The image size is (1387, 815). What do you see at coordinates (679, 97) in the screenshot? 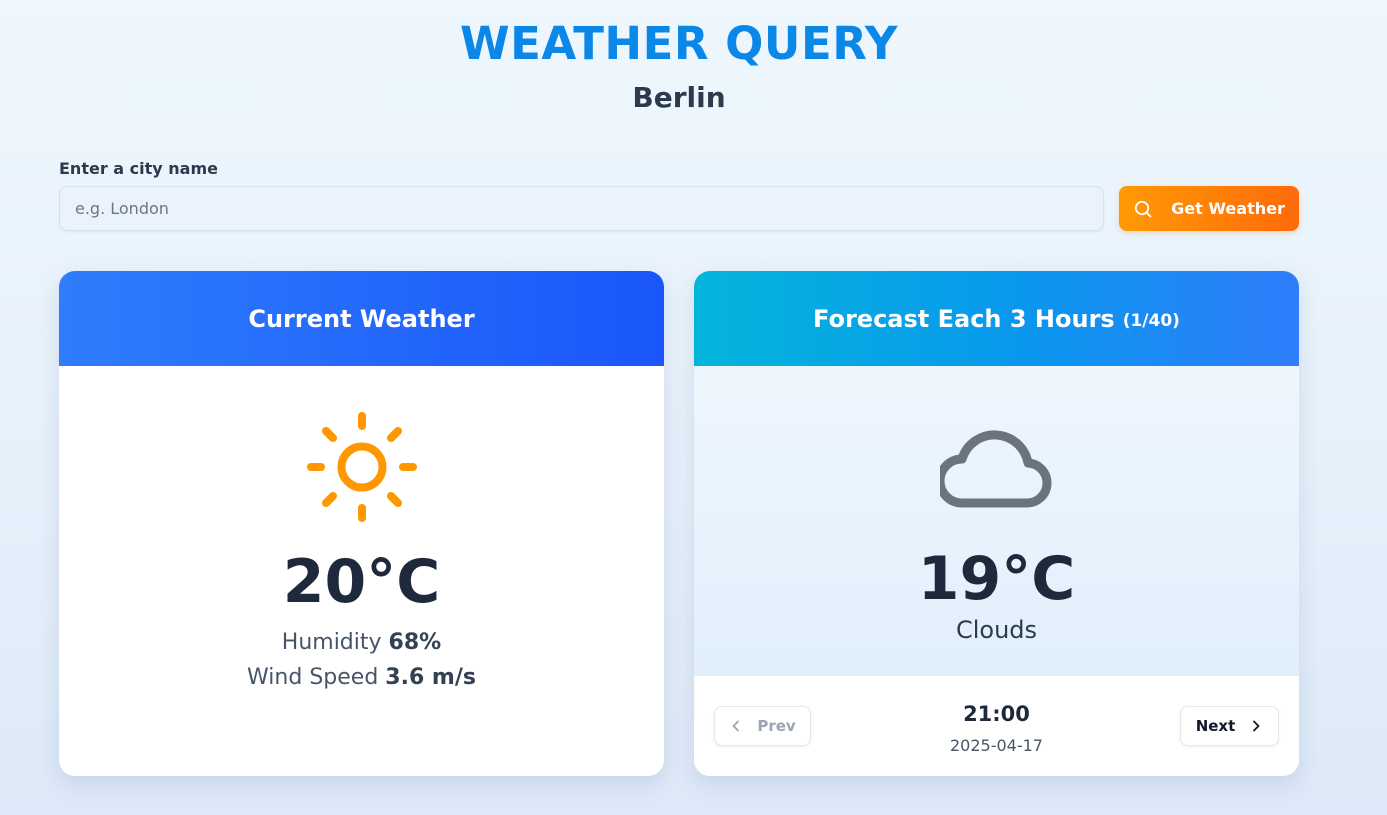
I see `city-title: Berlin` at bounding box center [679, 97].